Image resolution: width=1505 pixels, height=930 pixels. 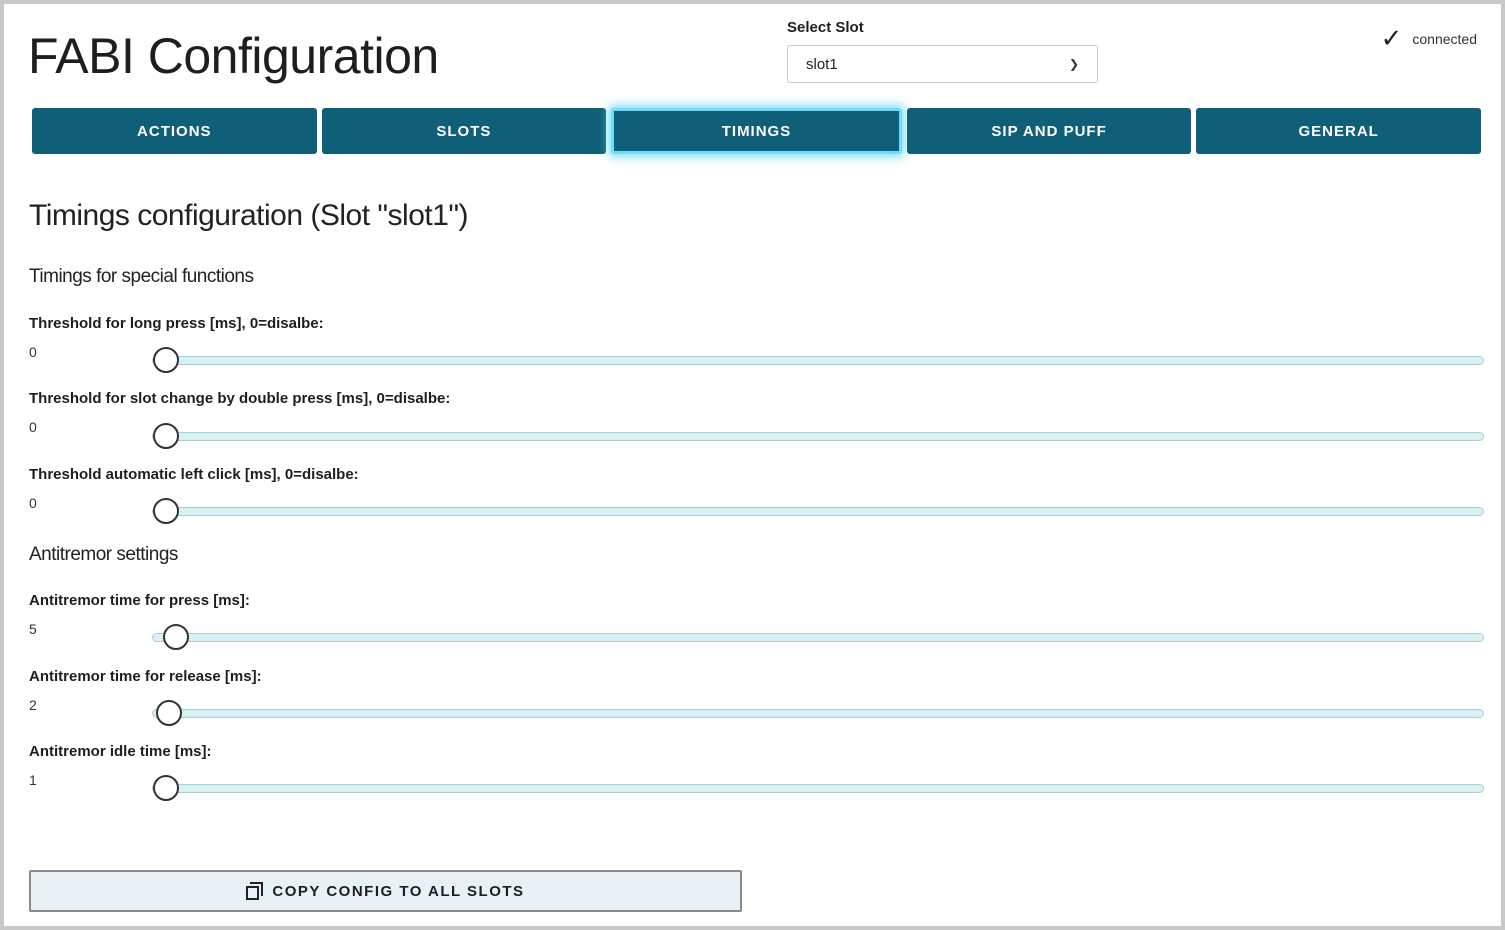 I want to click on section-heading-special-functions: Timings for special functions, so click(x=141, y=276).